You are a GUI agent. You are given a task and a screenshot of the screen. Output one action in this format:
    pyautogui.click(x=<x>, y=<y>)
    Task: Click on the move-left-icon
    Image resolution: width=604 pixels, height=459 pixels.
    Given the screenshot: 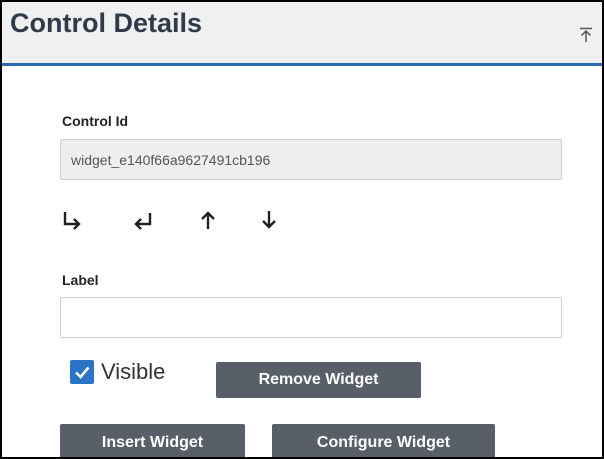 What is the action you would take?
    pyautogui.click(x=143, y=220)
    